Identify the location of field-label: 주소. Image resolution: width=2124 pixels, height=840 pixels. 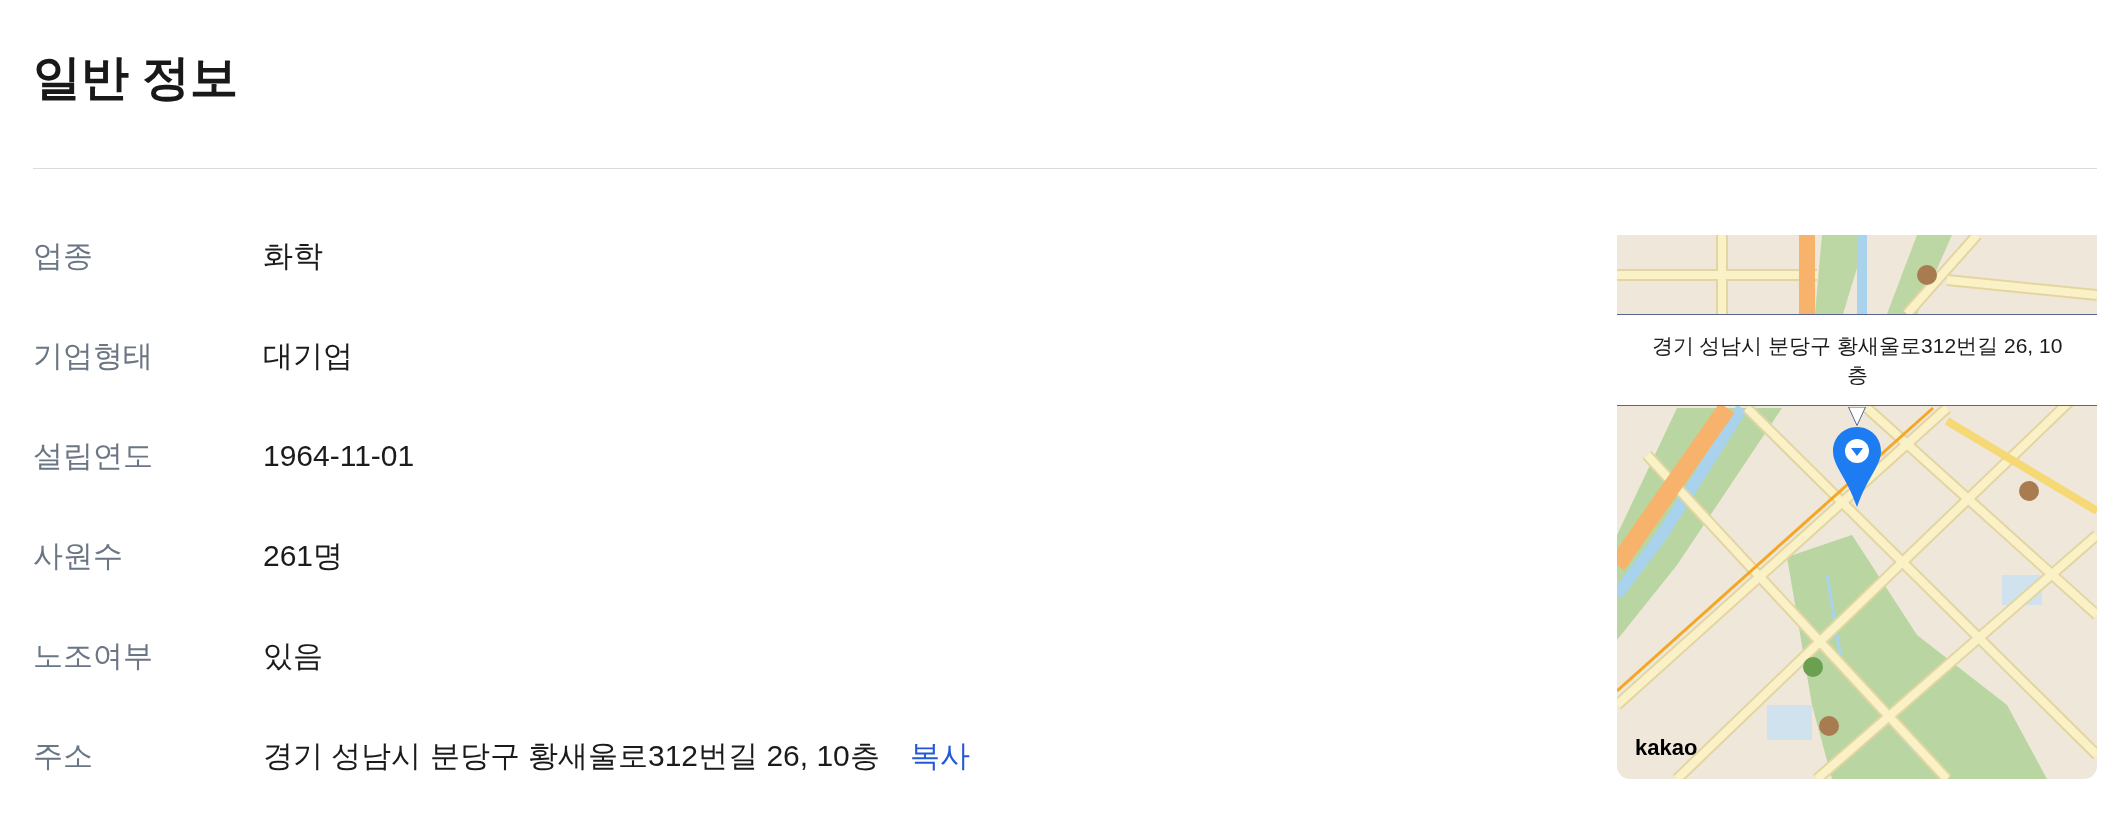
(63, 755).